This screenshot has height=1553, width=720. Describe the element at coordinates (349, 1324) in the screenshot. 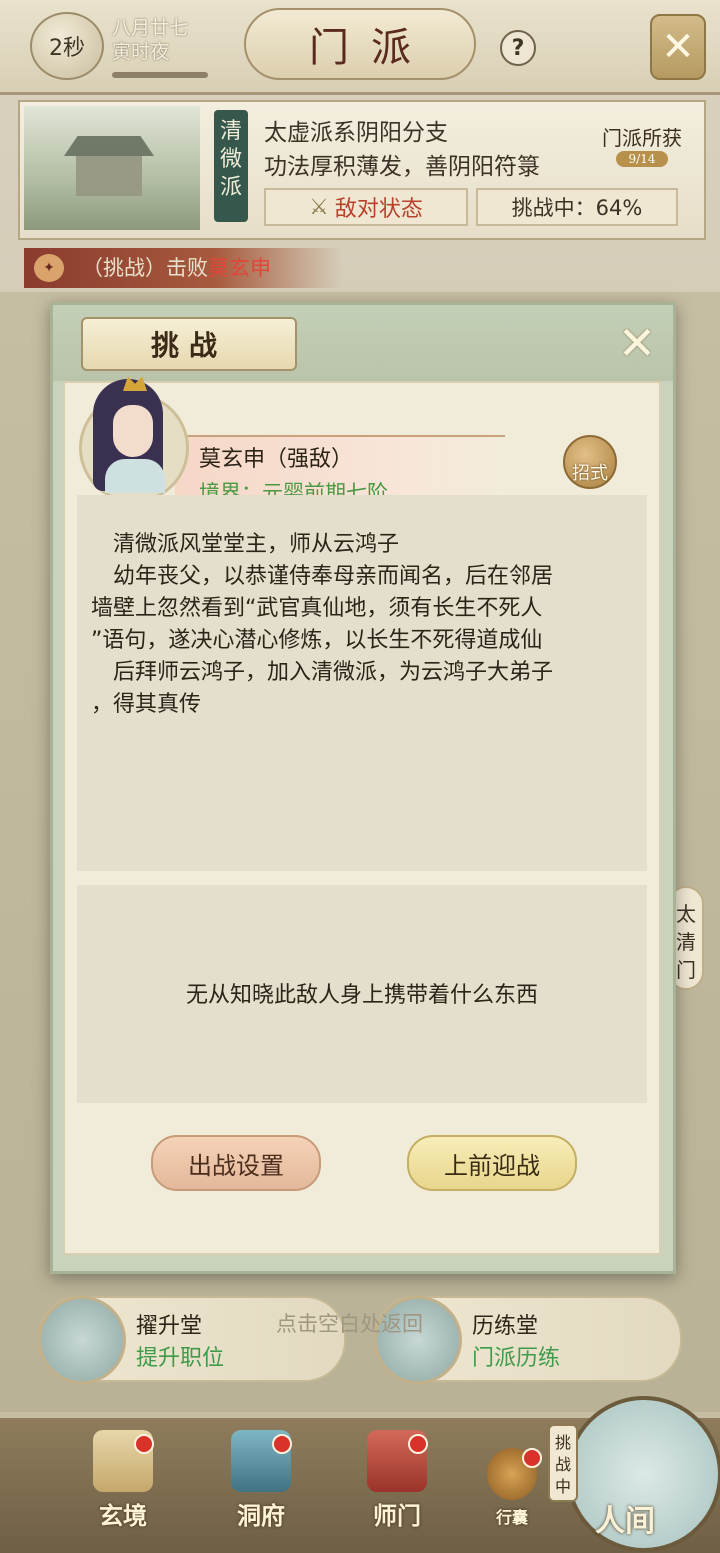

I see `dismiss-hint: 点击空白处返回` at that location.